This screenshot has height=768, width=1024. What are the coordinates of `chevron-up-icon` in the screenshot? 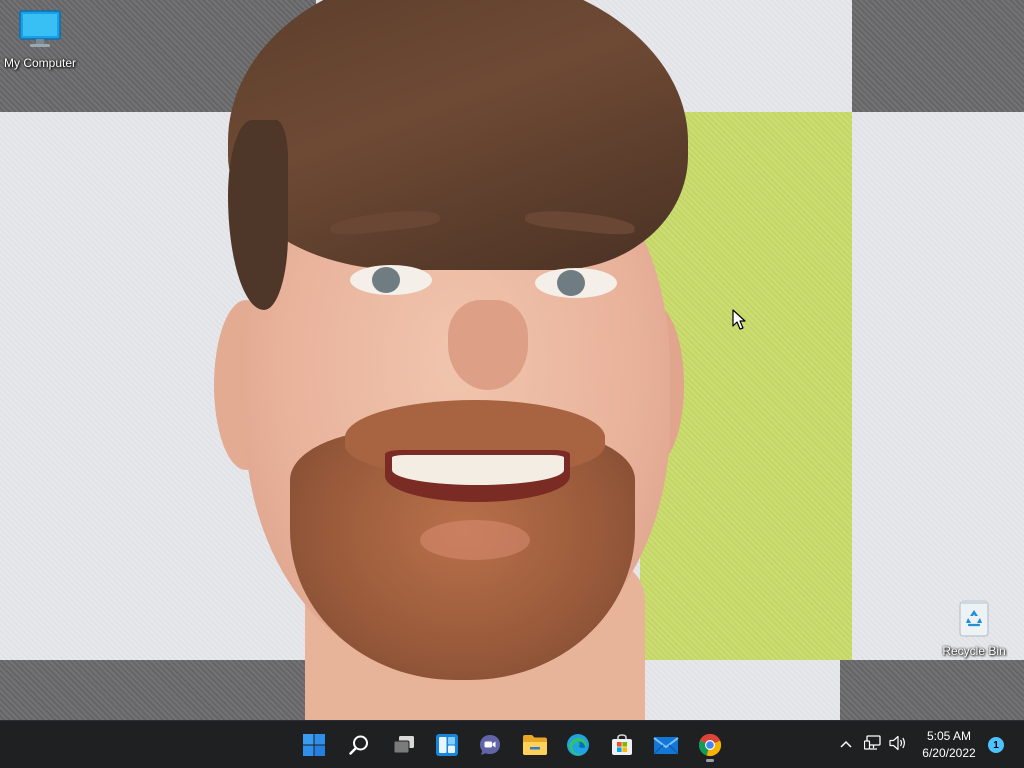 It's located at (846, 745).